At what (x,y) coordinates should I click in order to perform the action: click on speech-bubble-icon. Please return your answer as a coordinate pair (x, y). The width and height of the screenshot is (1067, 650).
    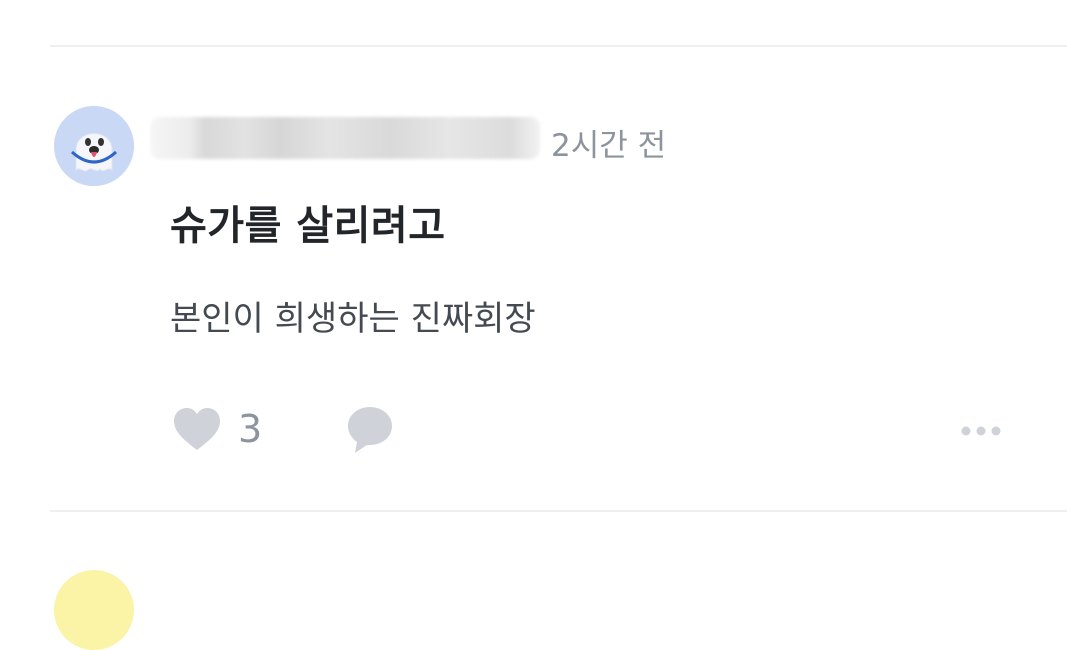
    Looking at the image, I should click on (370, 430).